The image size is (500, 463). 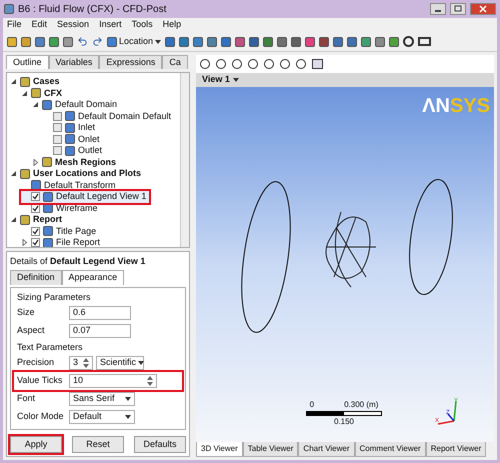 What do you see at coordinates (36, 82) in the screenshot?
I see `tree-item: Cases` at bounding box center [36, 82].